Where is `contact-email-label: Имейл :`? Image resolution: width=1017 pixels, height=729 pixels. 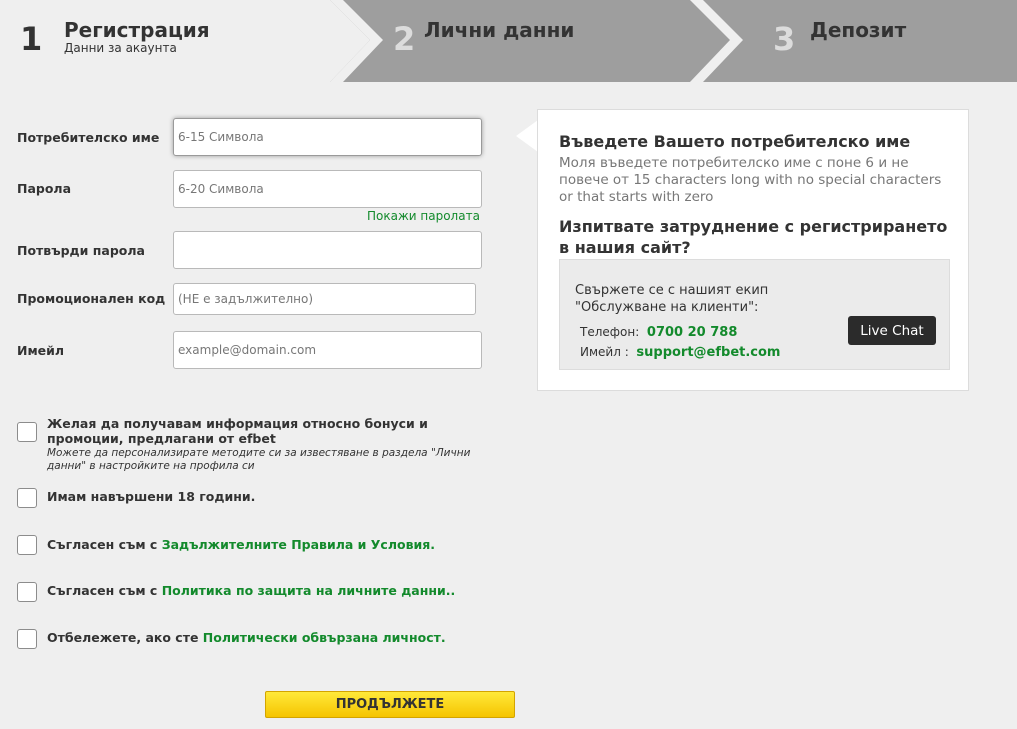
contact-email-label: Имейл : is located at coordinates (604, 352).